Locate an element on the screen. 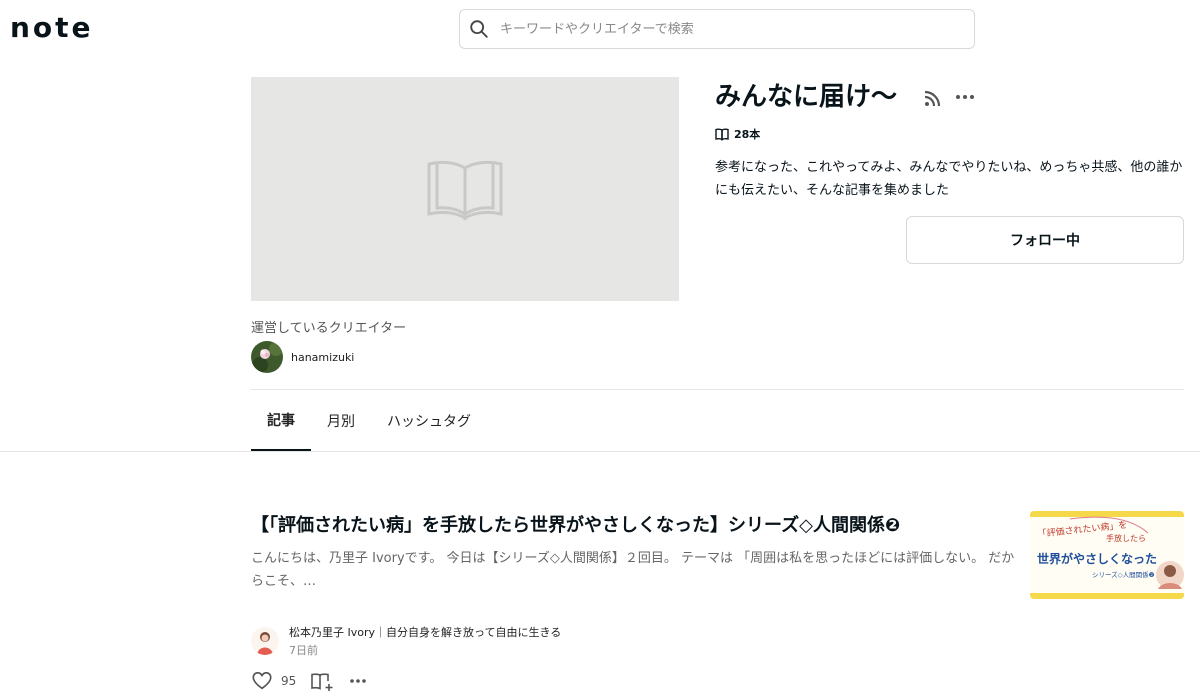 The width and height of the screenshot is (1200, 695). svg-text: 手放したら is located at coordinates (1126, 538).